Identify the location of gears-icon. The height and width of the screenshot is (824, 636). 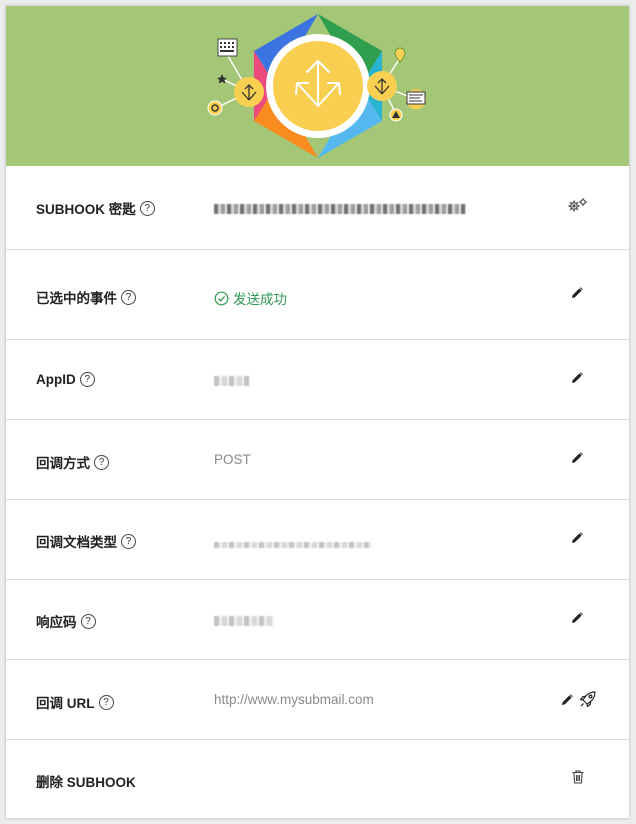
(577, 205).